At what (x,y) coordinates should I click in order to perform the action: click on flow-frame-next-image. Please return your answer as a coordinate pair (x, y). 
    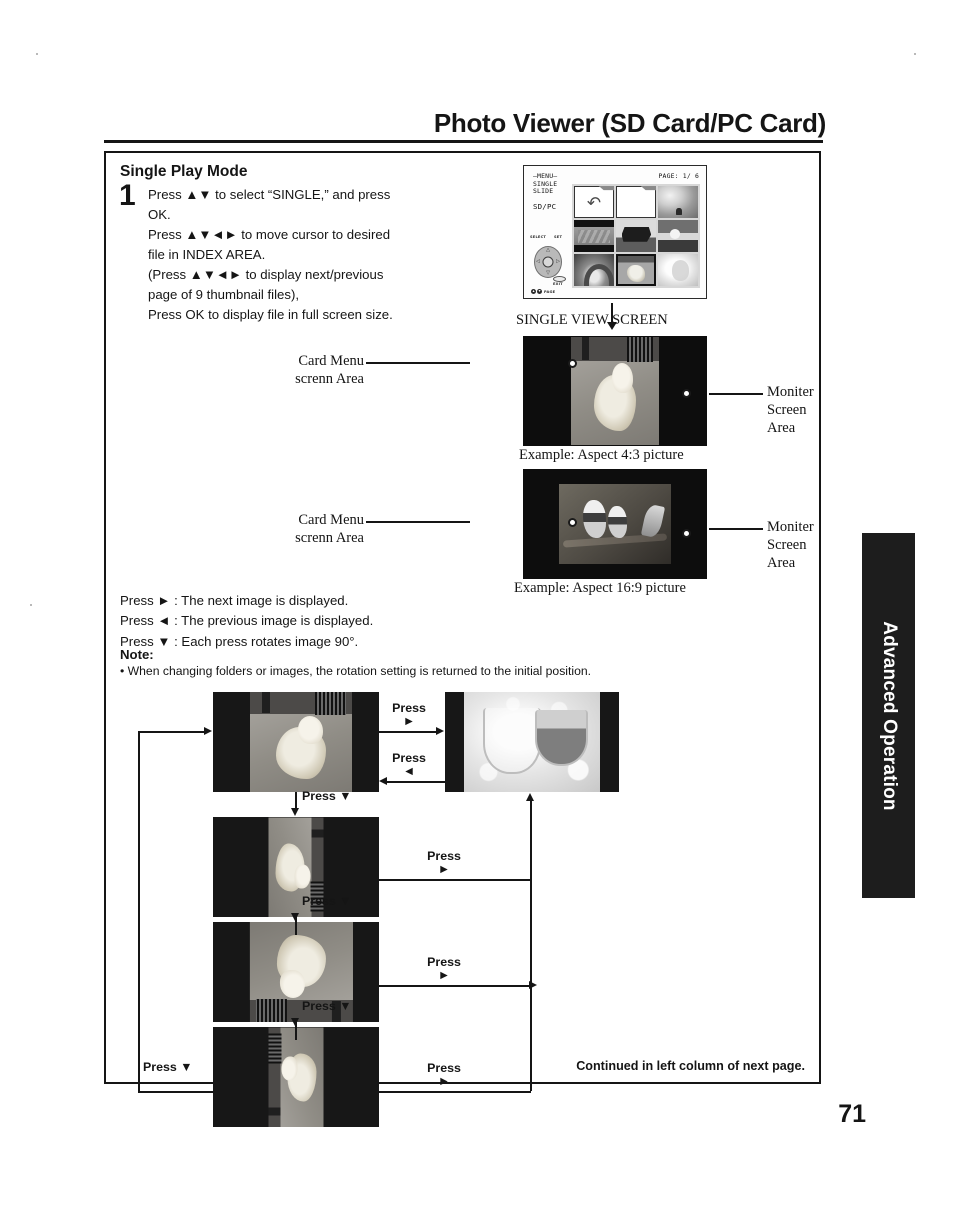
    Looking at the image, I should click on (532, 742).